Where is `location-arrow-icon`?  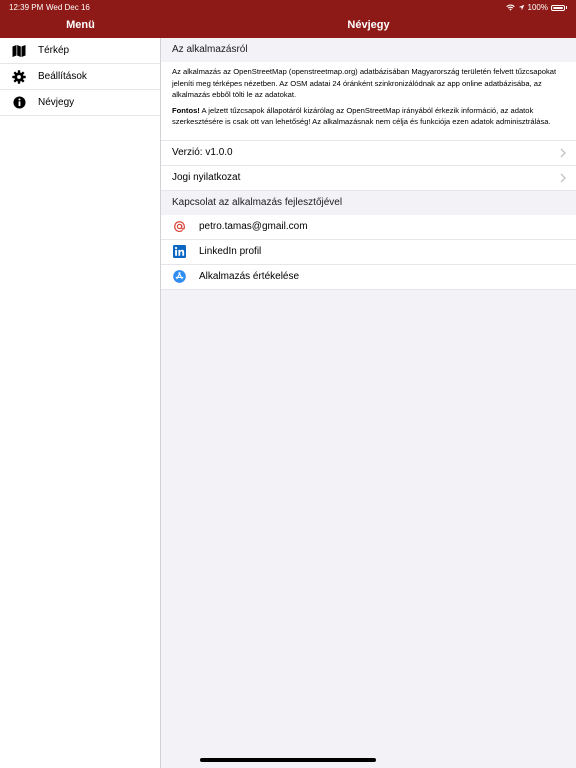
location-arrow-icon is located at coordinates (521, 7).